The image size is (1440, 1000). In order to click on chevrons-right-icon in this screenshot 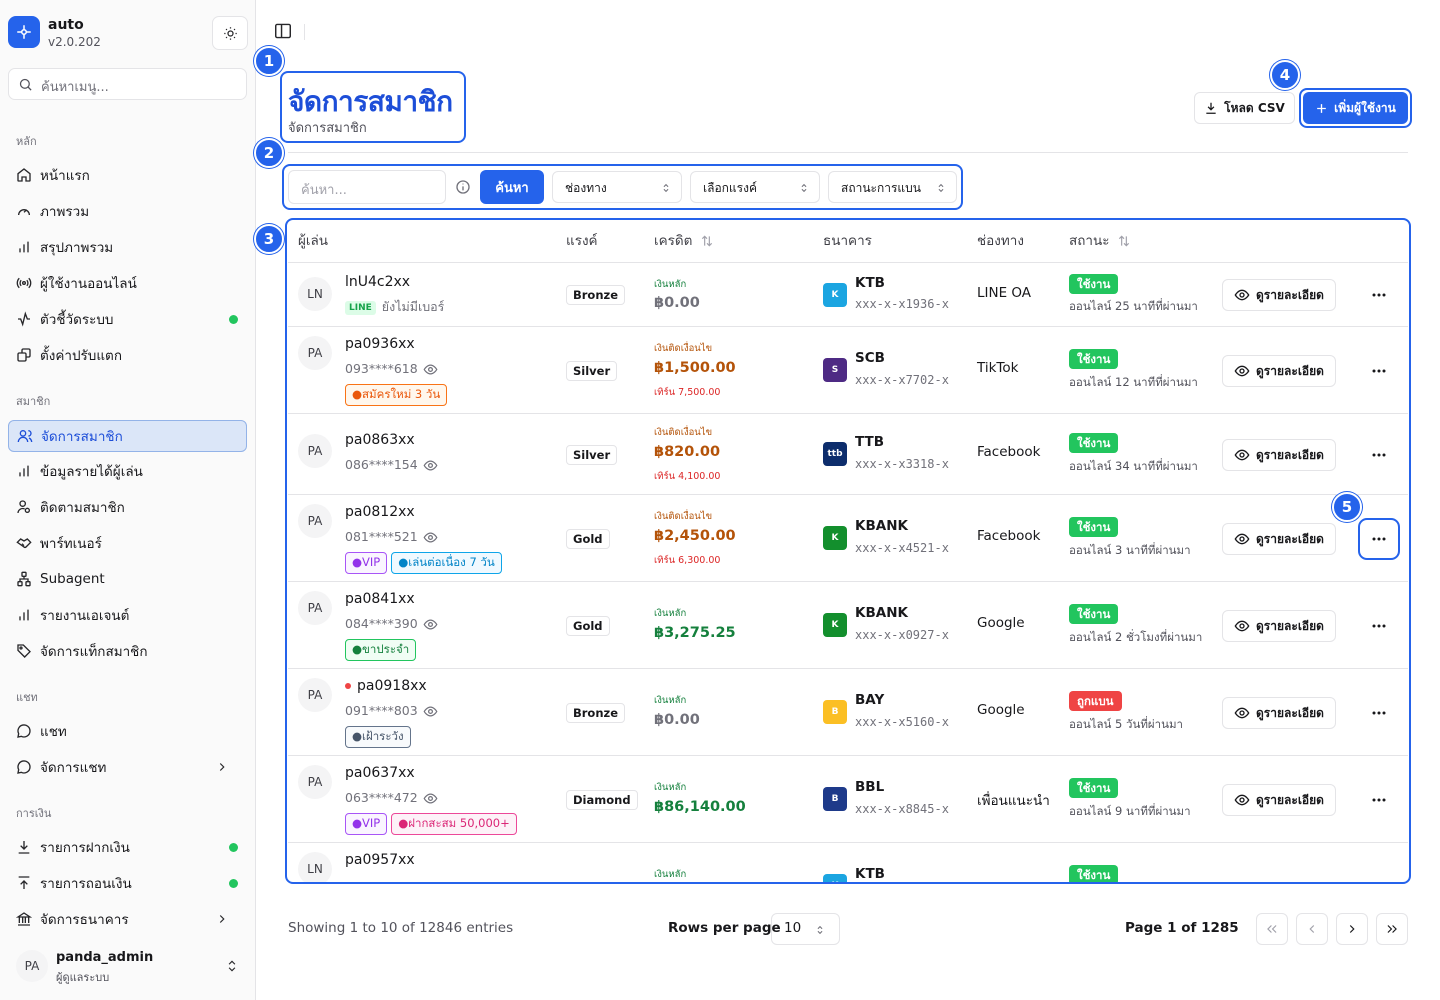, I will do `click(1392, 929)`.